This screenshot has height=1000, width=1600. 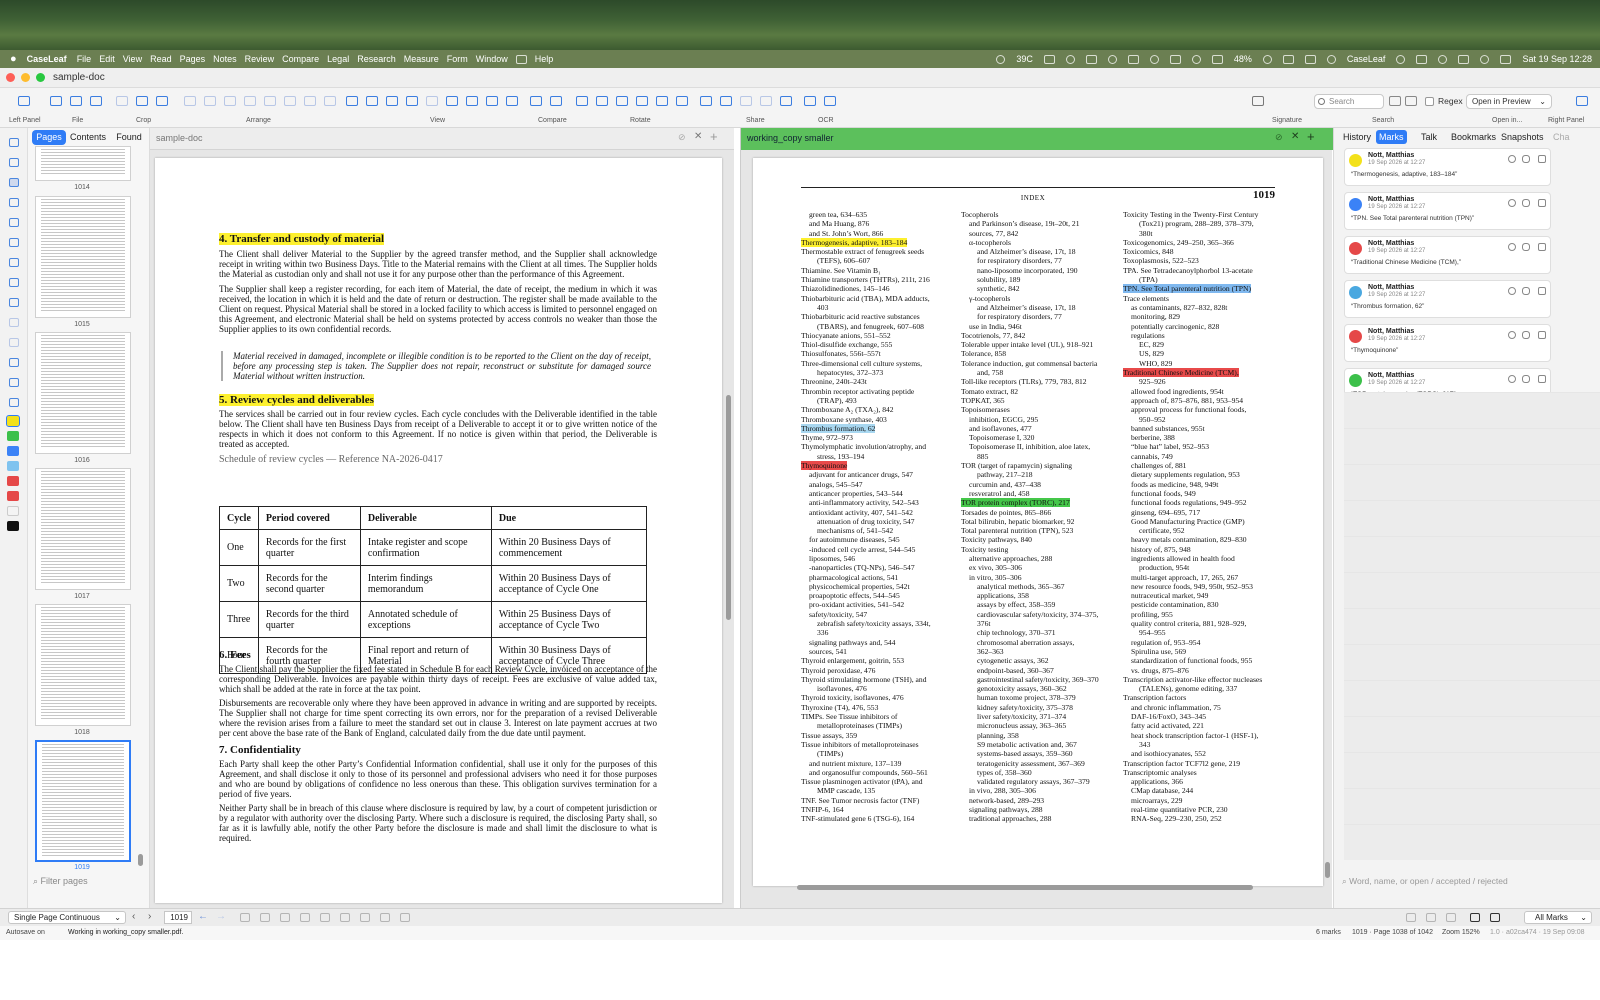 What do you see at coordinates (14, 142) in the screenshot?
I see `select-tool-icon` at bounding box center [14, 142].